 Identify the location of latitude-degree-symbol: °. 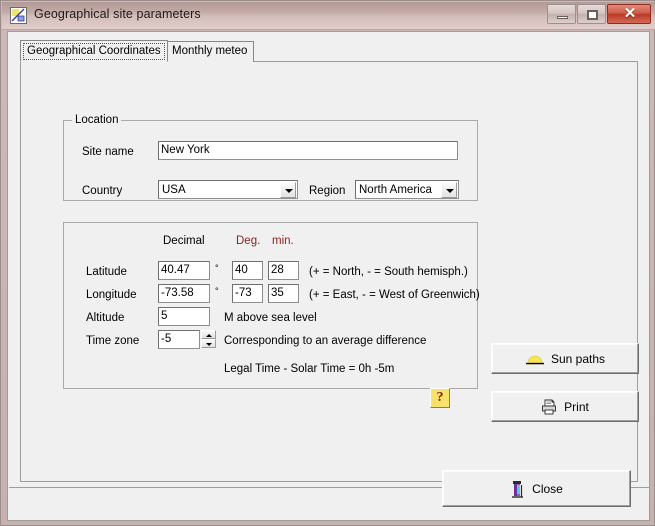
(217, 268).